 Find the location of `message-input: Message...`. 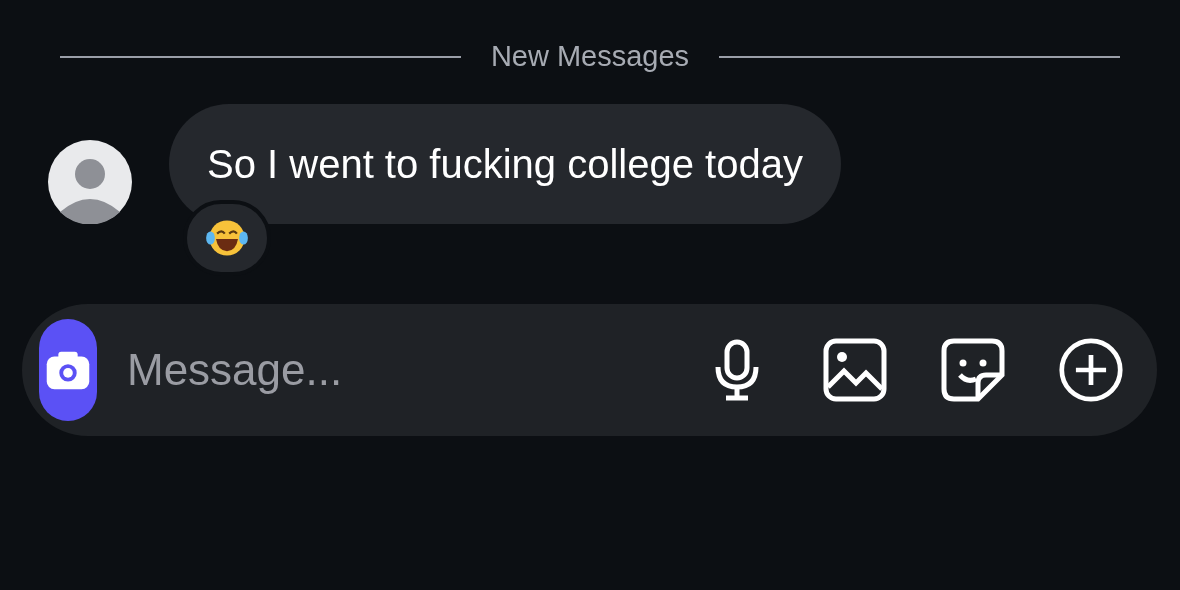

message-input: Message... is located at coordinates (414, 370).